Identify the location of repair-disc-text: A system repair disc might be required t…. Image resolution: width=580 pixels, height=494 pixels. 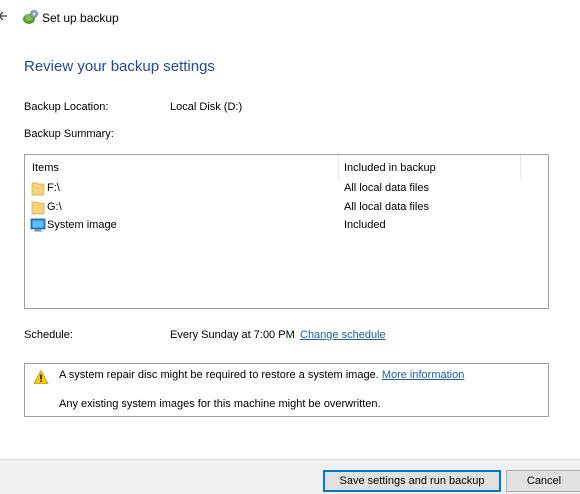
(219, 375).